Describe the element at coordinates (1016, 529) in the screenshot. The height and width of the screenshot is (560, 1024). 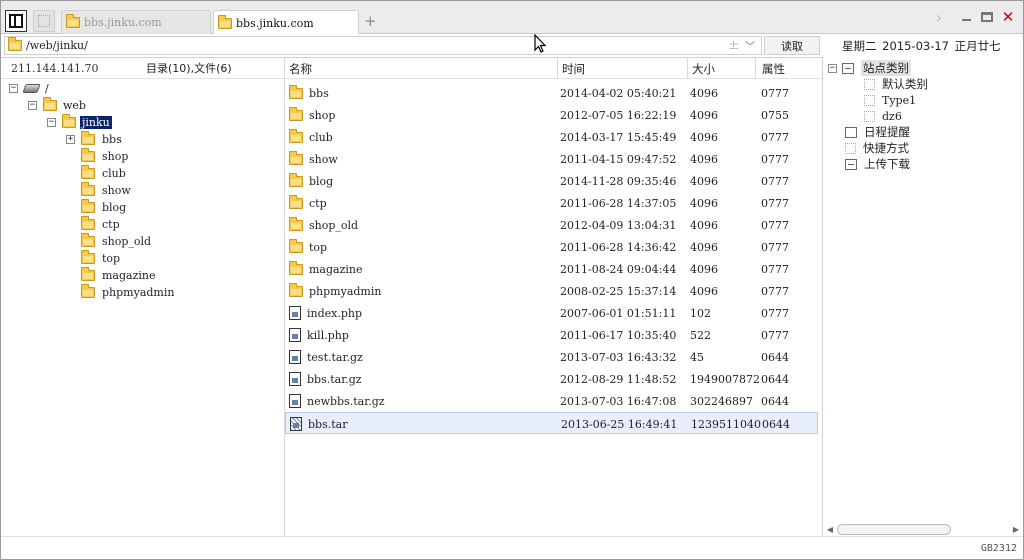
I see `scroll-right-icon: ▶` at that location.